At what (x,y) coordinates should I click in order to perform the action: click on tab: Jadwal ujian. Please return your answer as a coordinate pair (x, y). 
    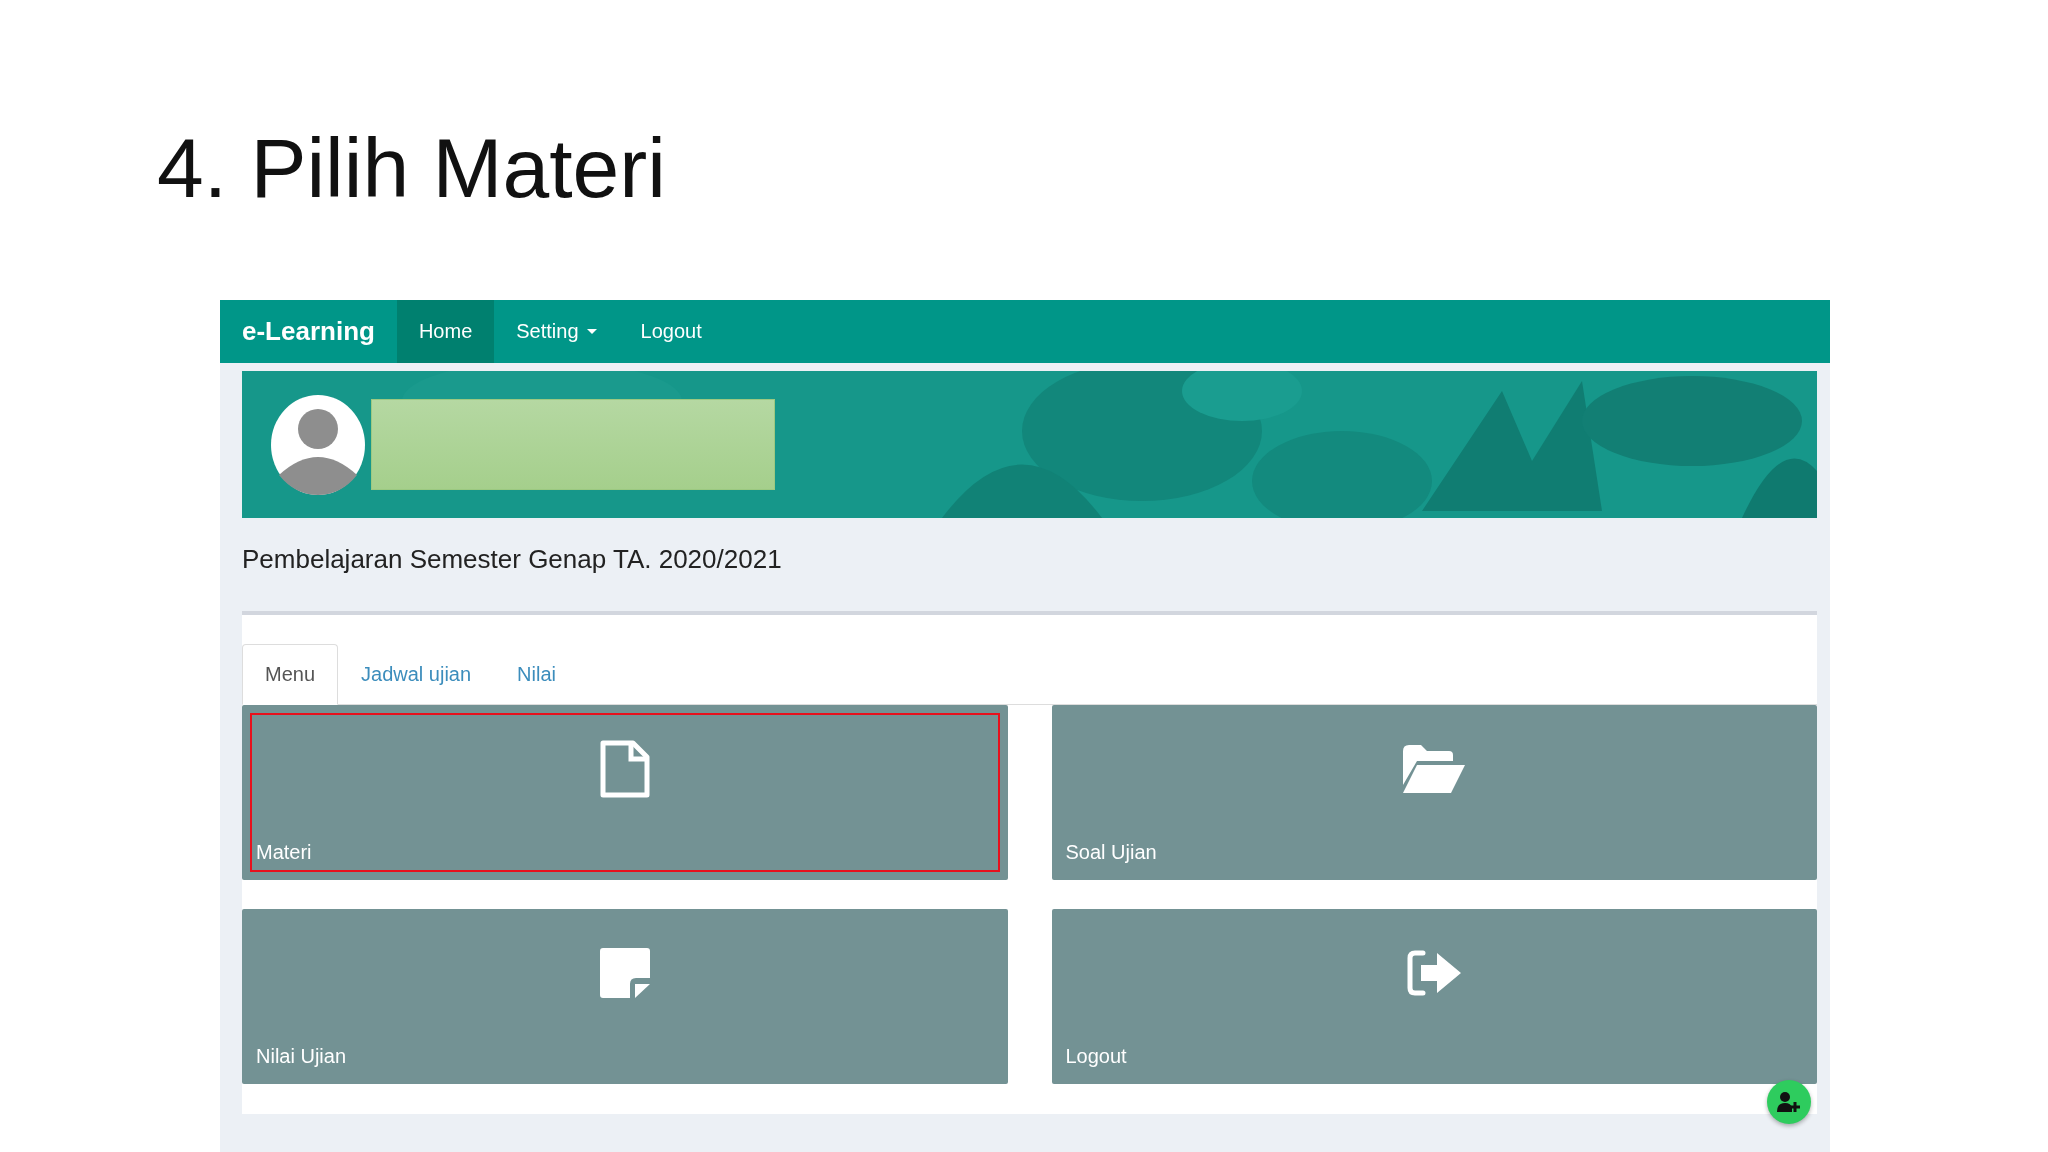
    Looking at the image, I should click on (416, 674).